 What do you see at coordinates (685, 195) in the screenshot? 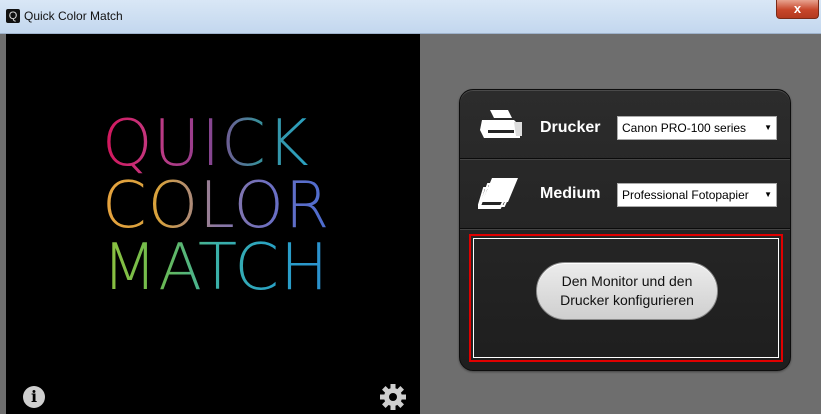
I see `medium-select-value: Professional Fotopapier` at bounding box center [685, 195].